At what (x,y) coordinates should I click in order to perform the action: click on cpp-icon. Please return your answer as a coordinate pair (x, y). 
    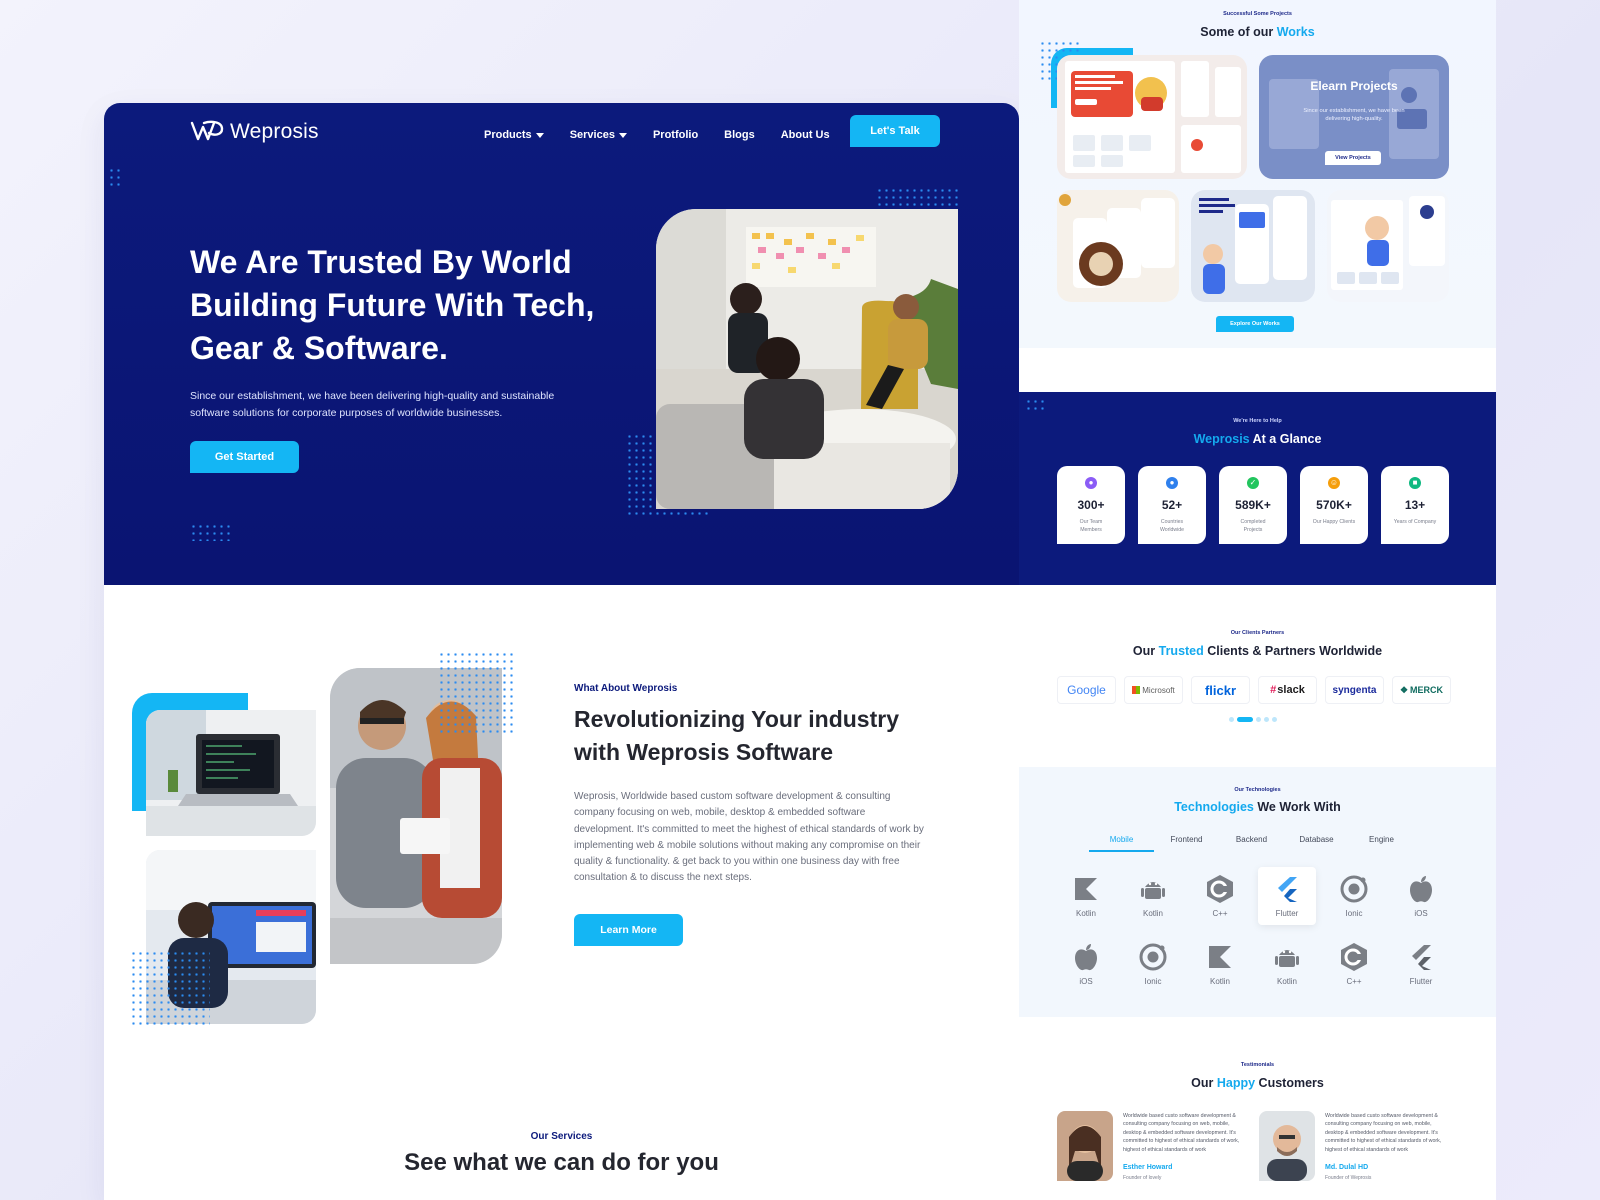
    Looking at the image, I should click on (1220, 889).